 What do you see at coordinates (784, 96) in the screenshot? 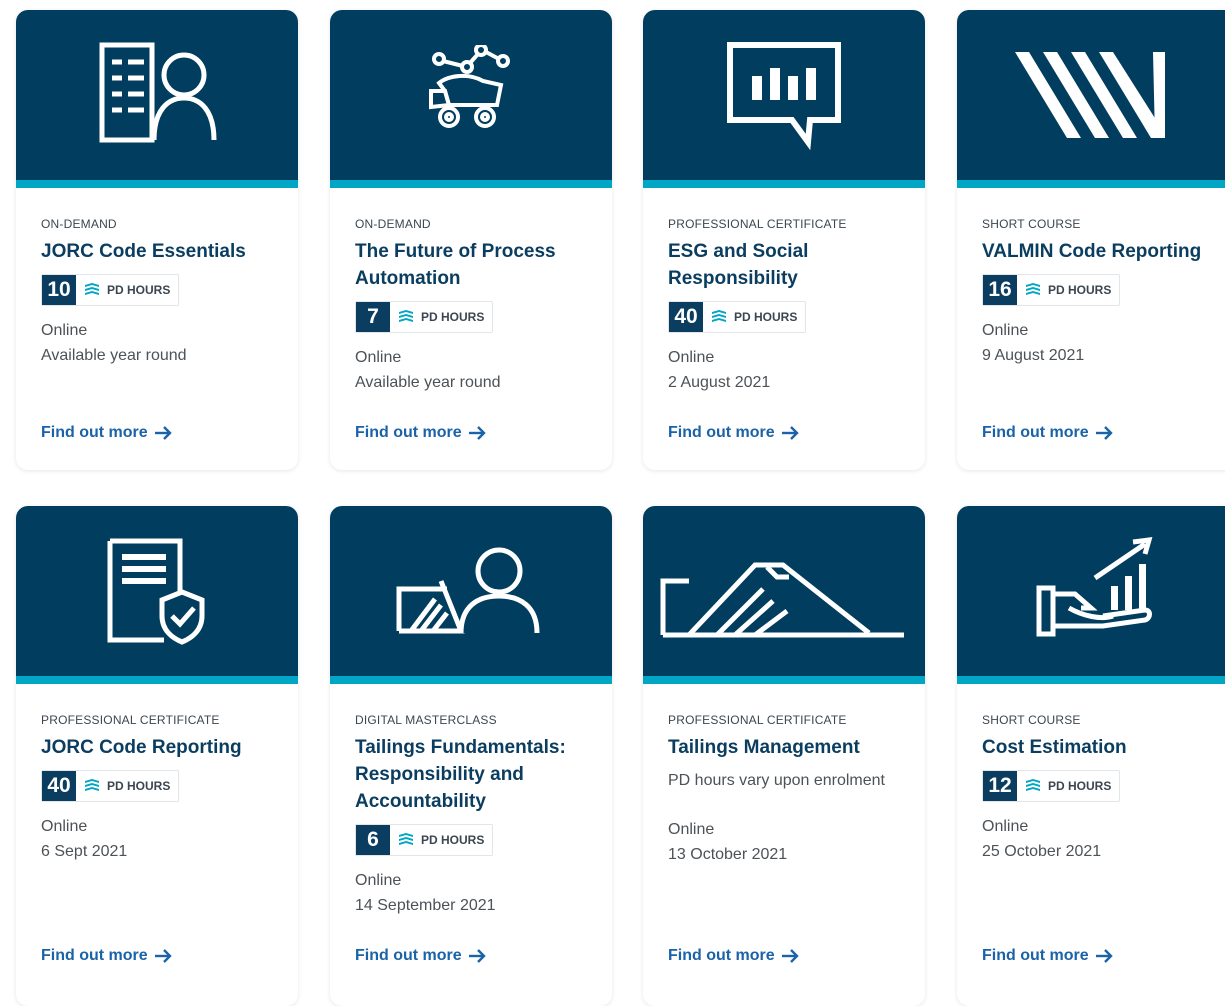
I see `chat-bar-chart-icon` at bounding box center [784, 96].